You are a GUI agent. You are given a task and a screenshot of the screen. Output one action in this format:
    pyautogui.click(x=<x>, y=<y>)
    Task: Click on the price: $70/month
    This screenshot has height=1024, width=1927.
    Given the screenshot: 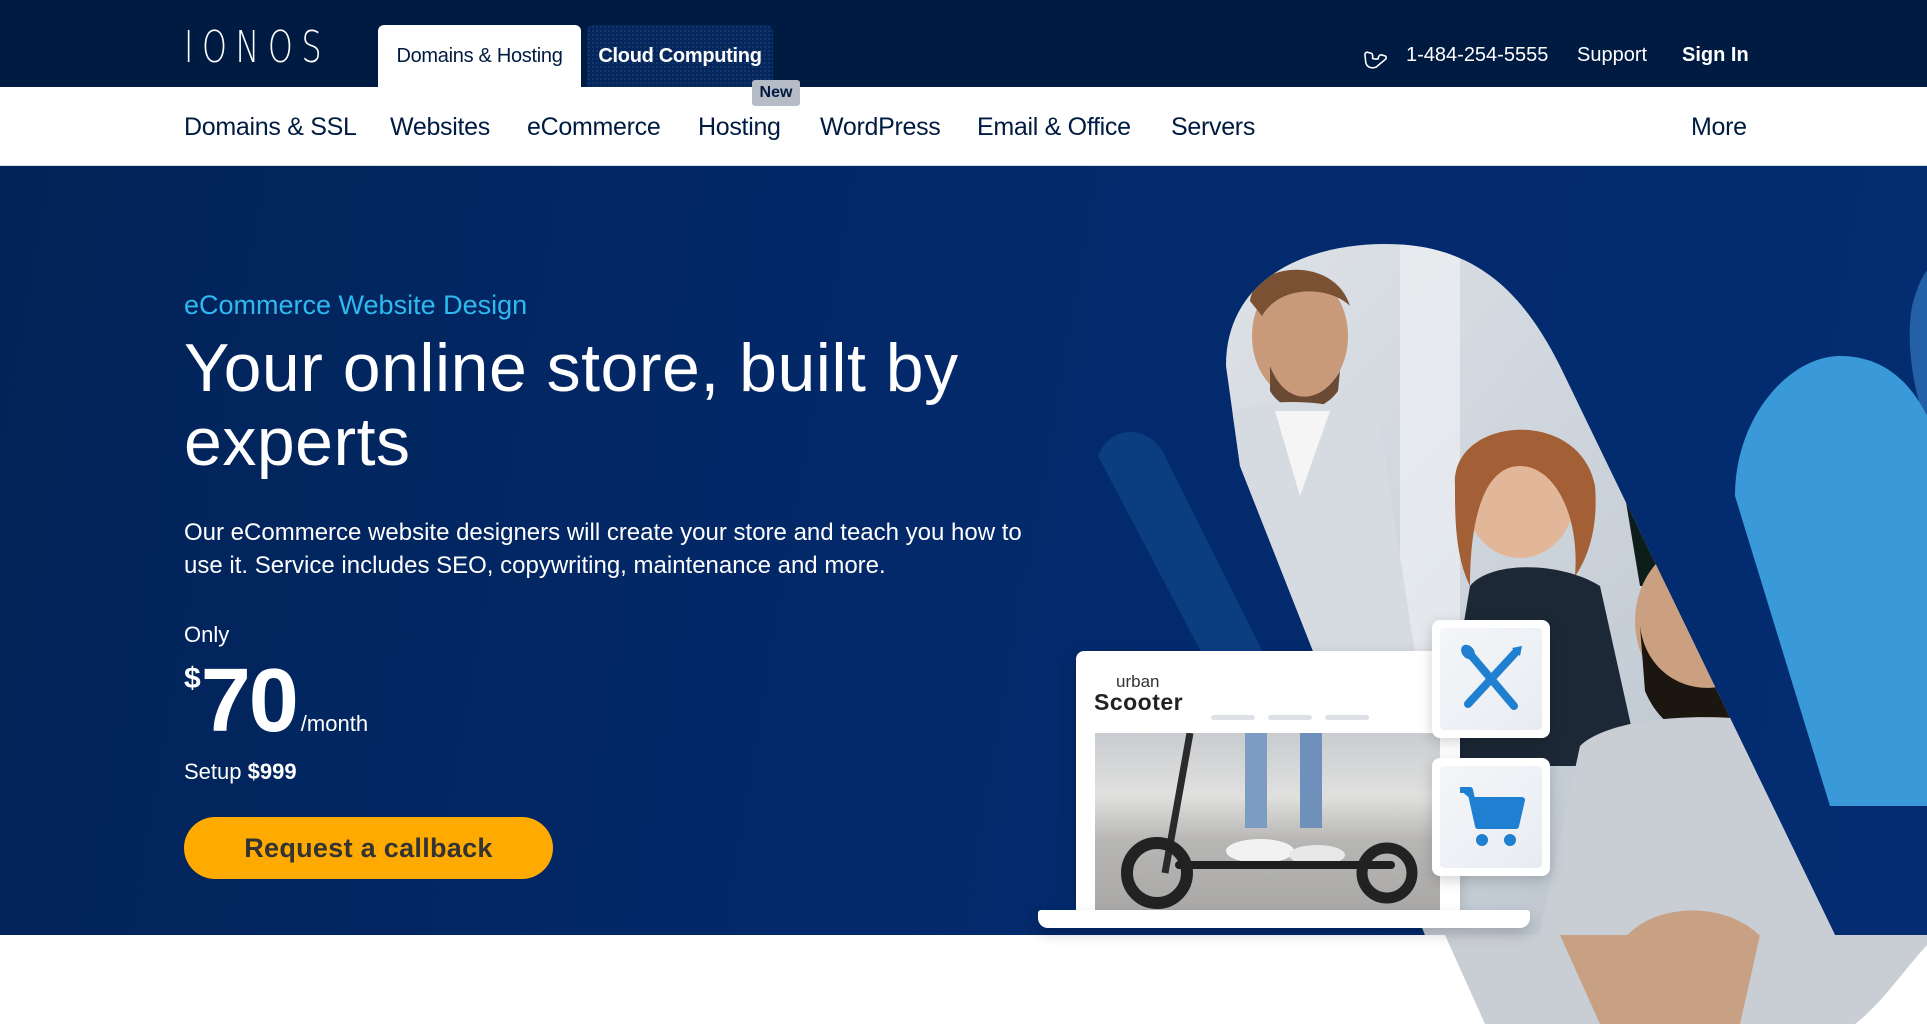 What is the action you would take?
    pyautogui.click(x=276, y=701)
    